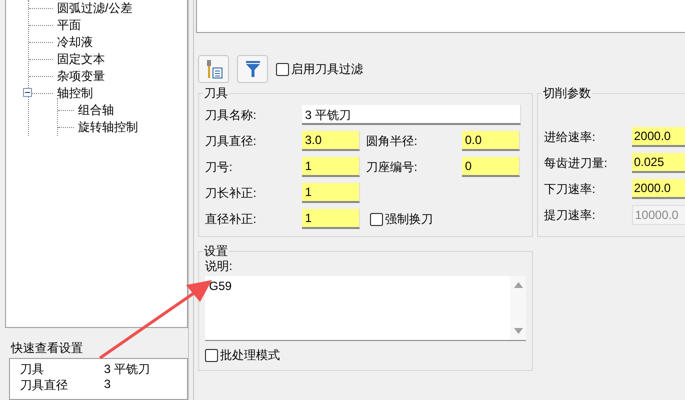 Image resolution: width=685 pixels, height=400 pixels. Describe the element at coordinates (392, 167) in the screenshot. I see `field-label: 刀座编号:` at that location.